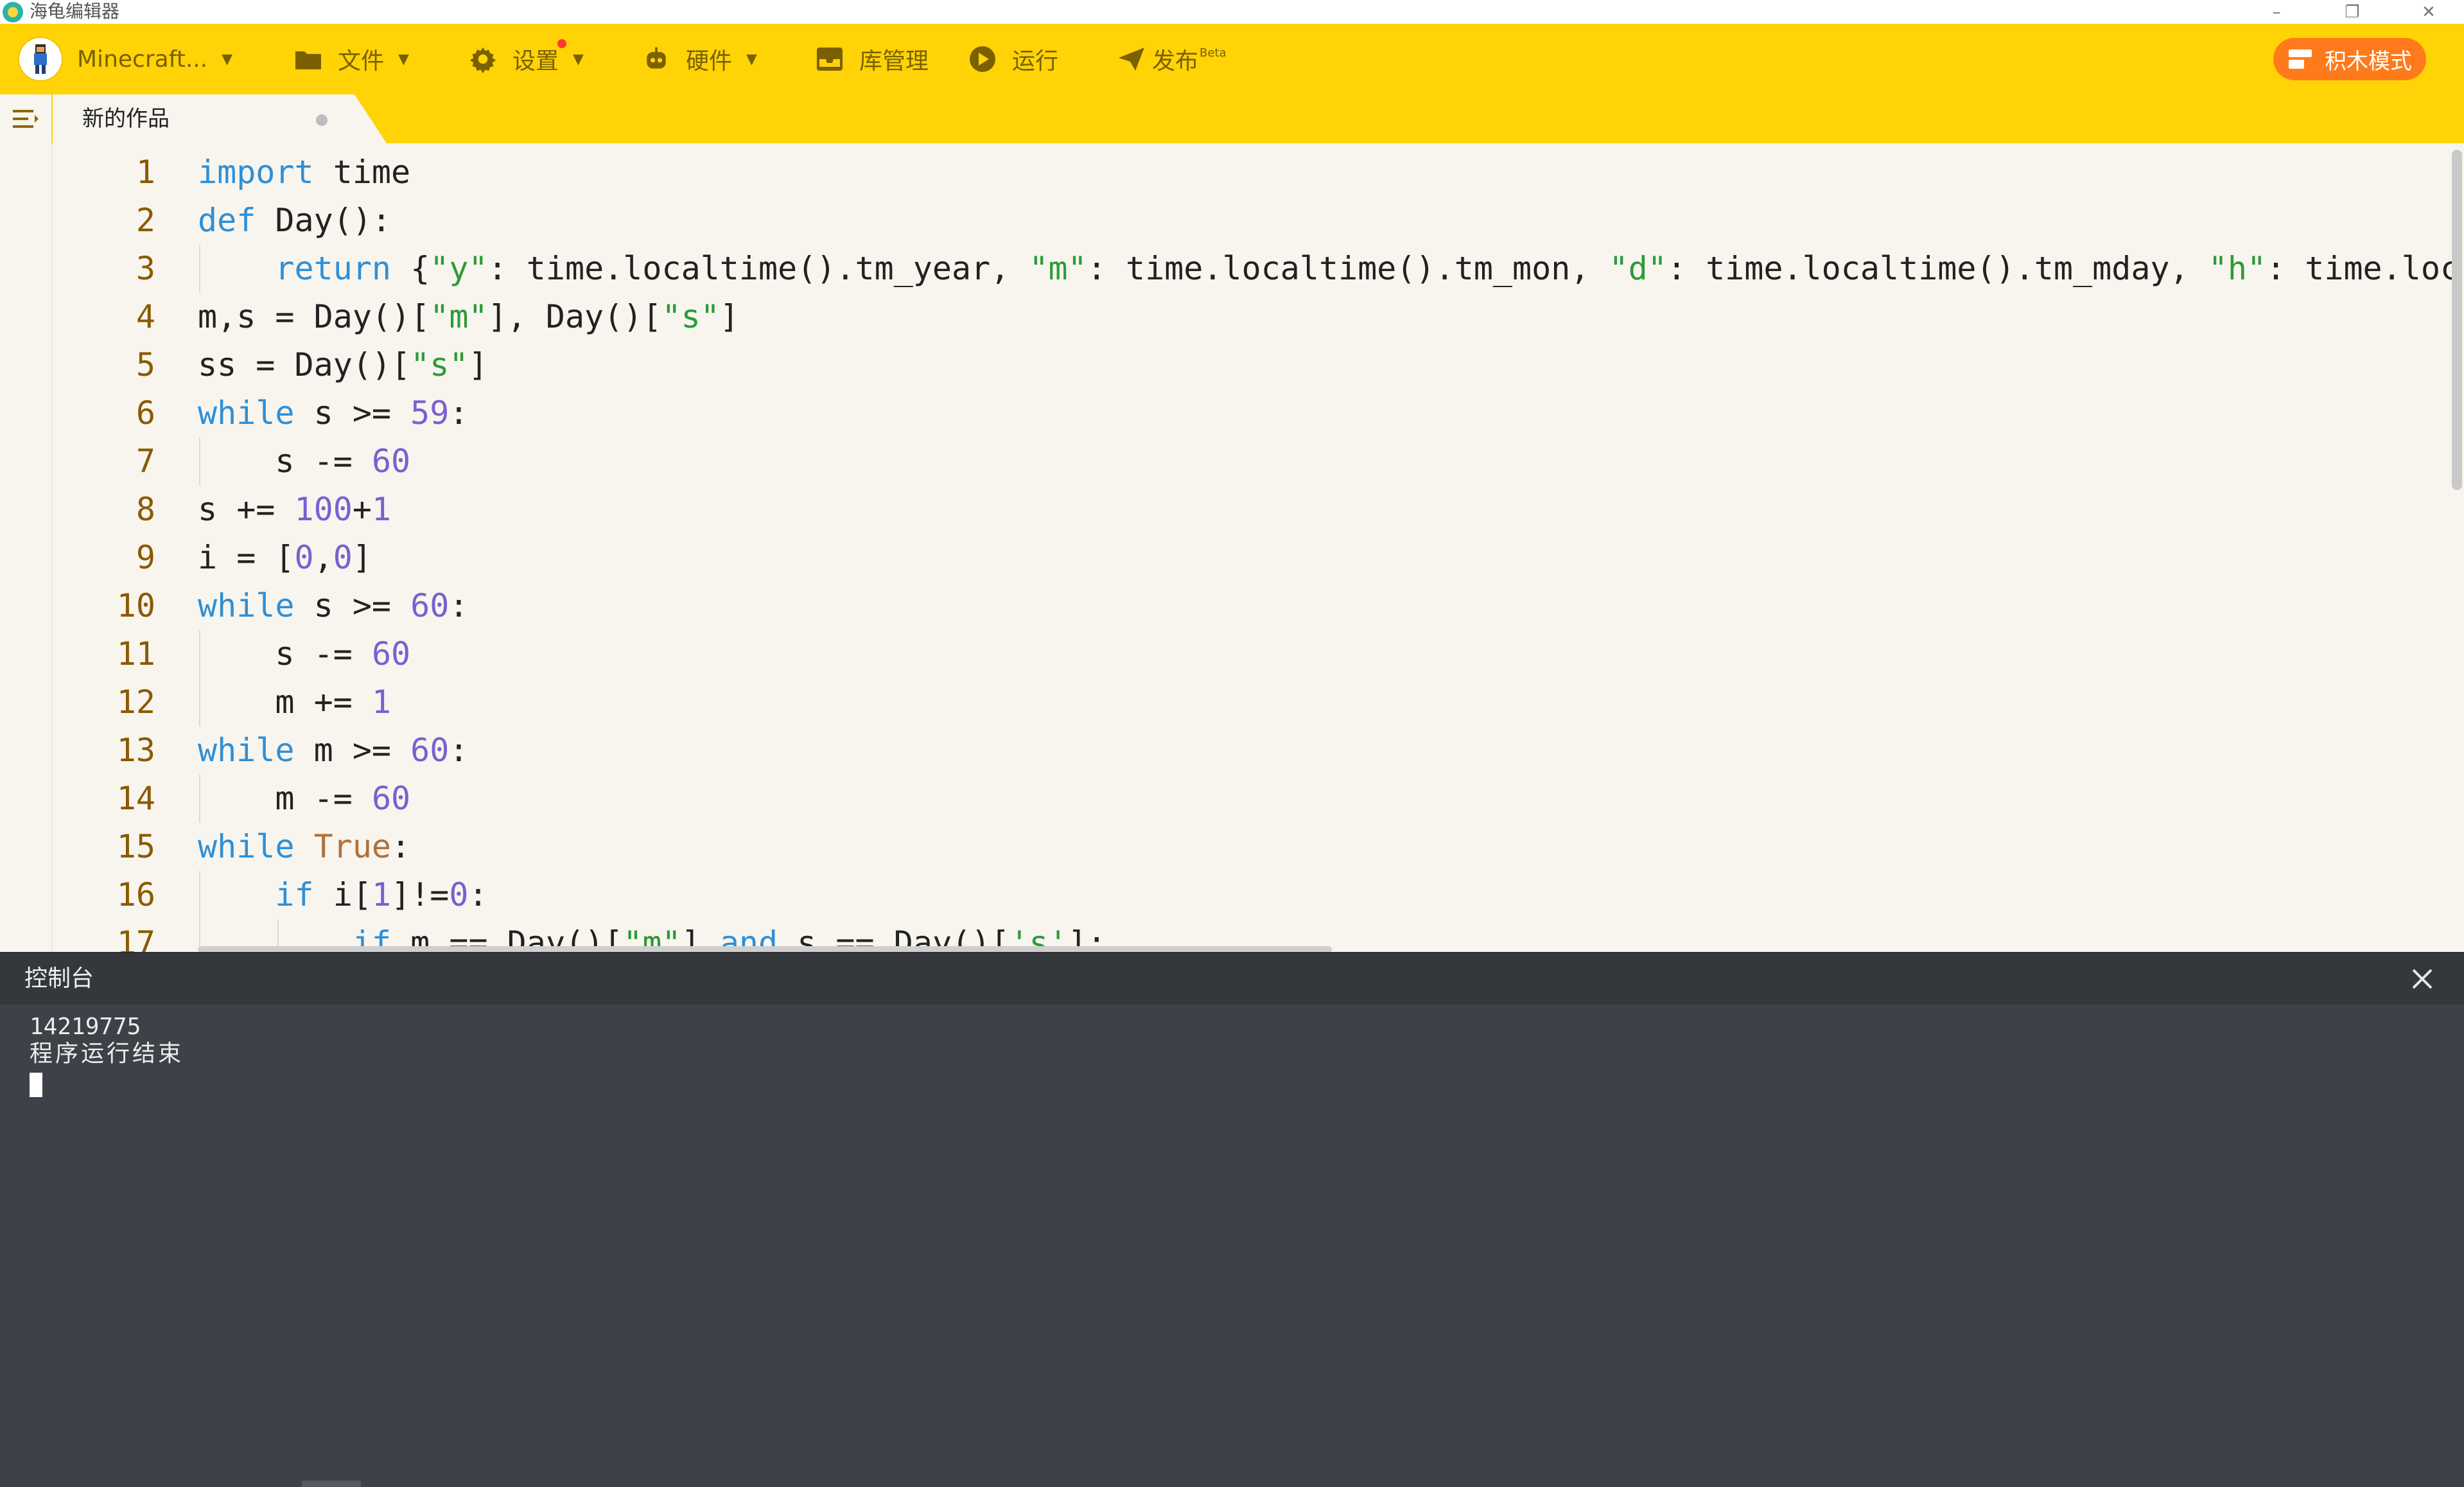  Describe the element at coordinates (107, 1041) in the screenshot. I see `console-output: 14219775 程序运行结束` at that location.